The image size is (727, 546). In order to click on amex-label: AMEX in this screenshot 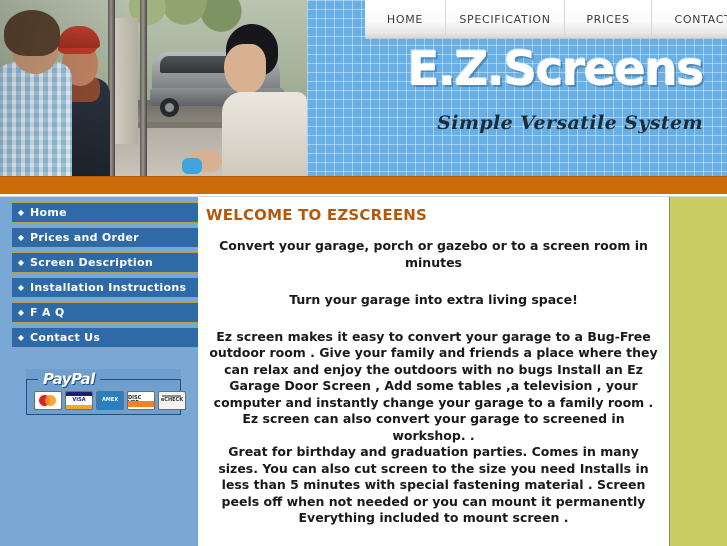, I will do `click(110, 400)`.